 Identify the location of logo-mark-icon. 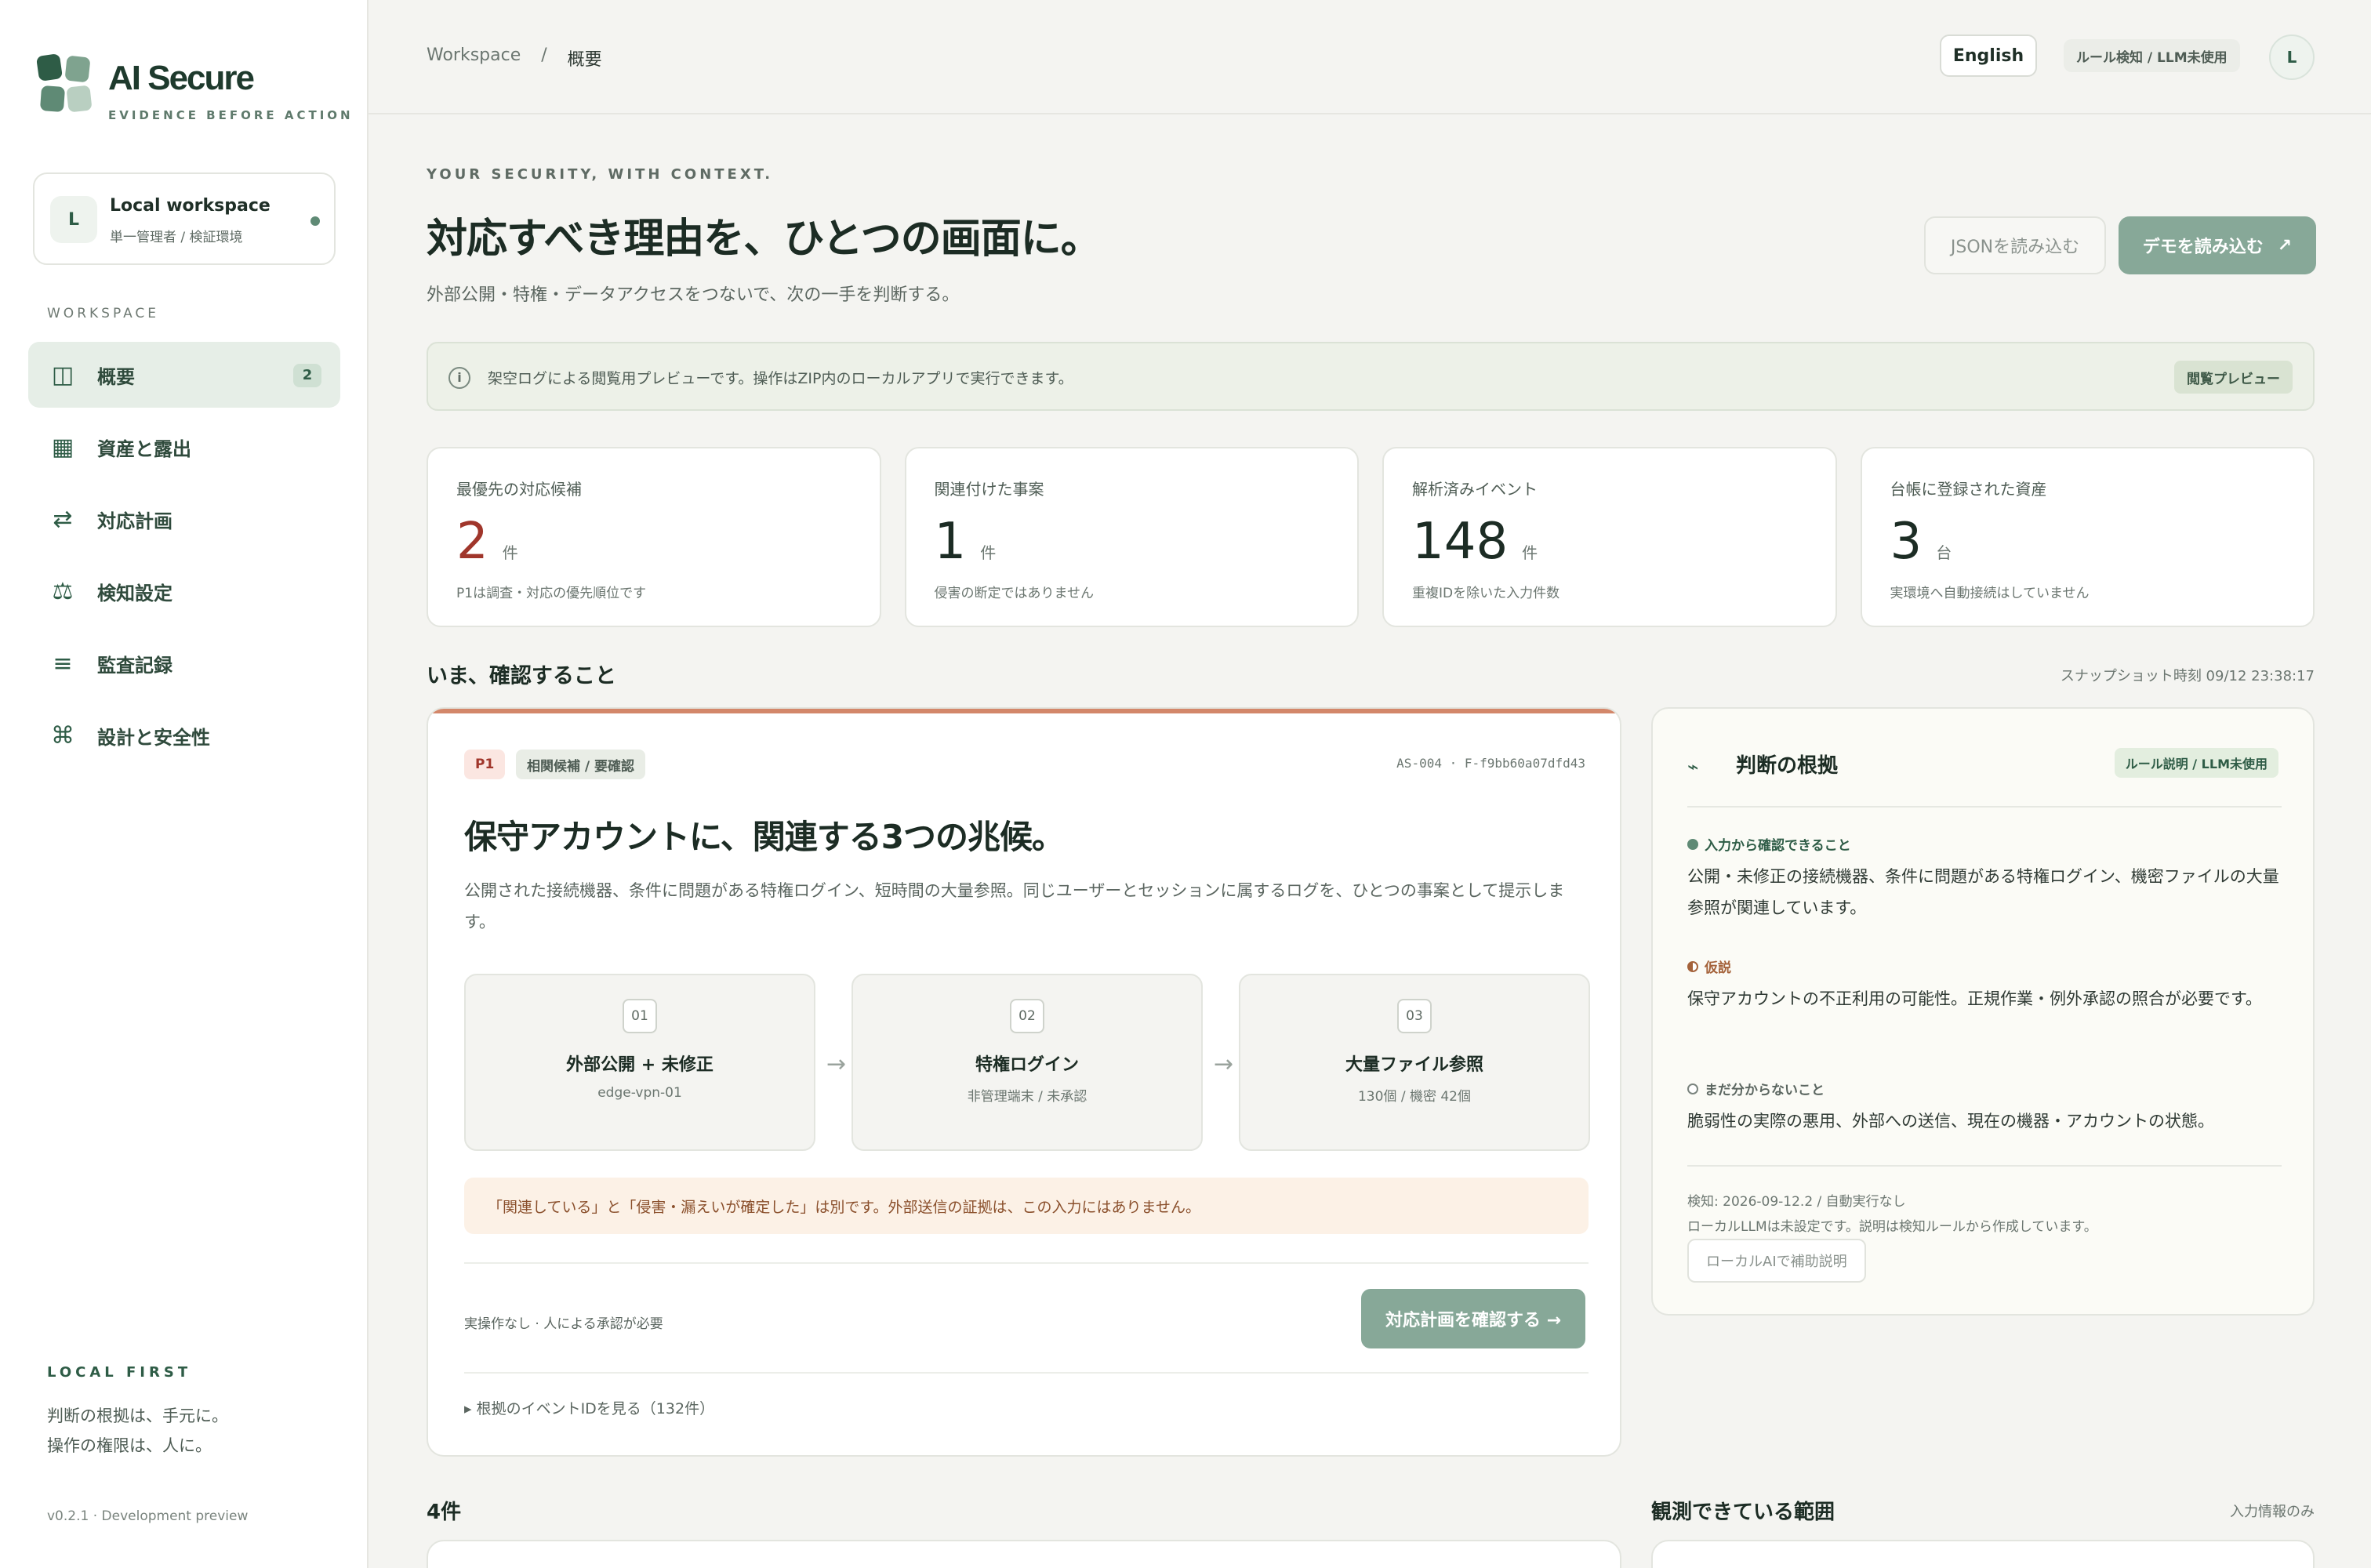
(64, 83).